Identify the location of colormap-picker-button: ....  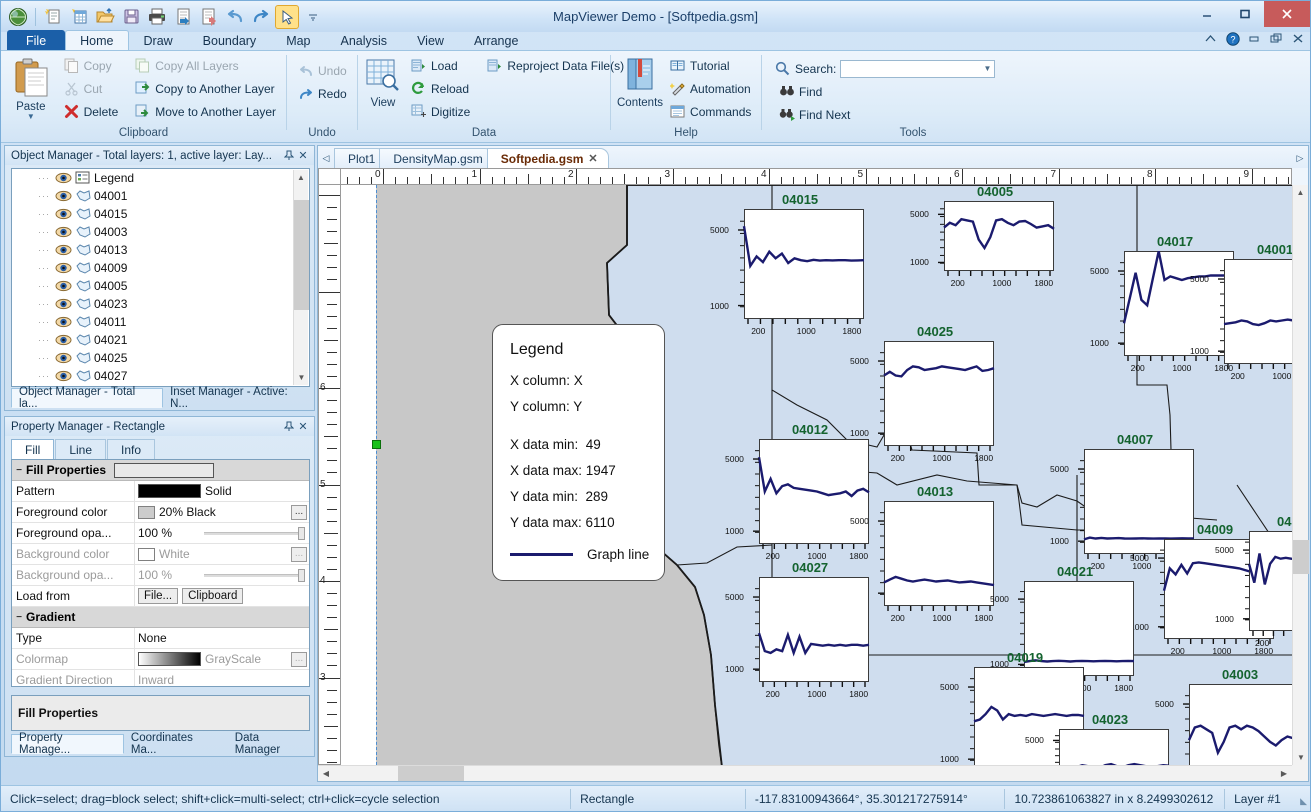
(299, 659).